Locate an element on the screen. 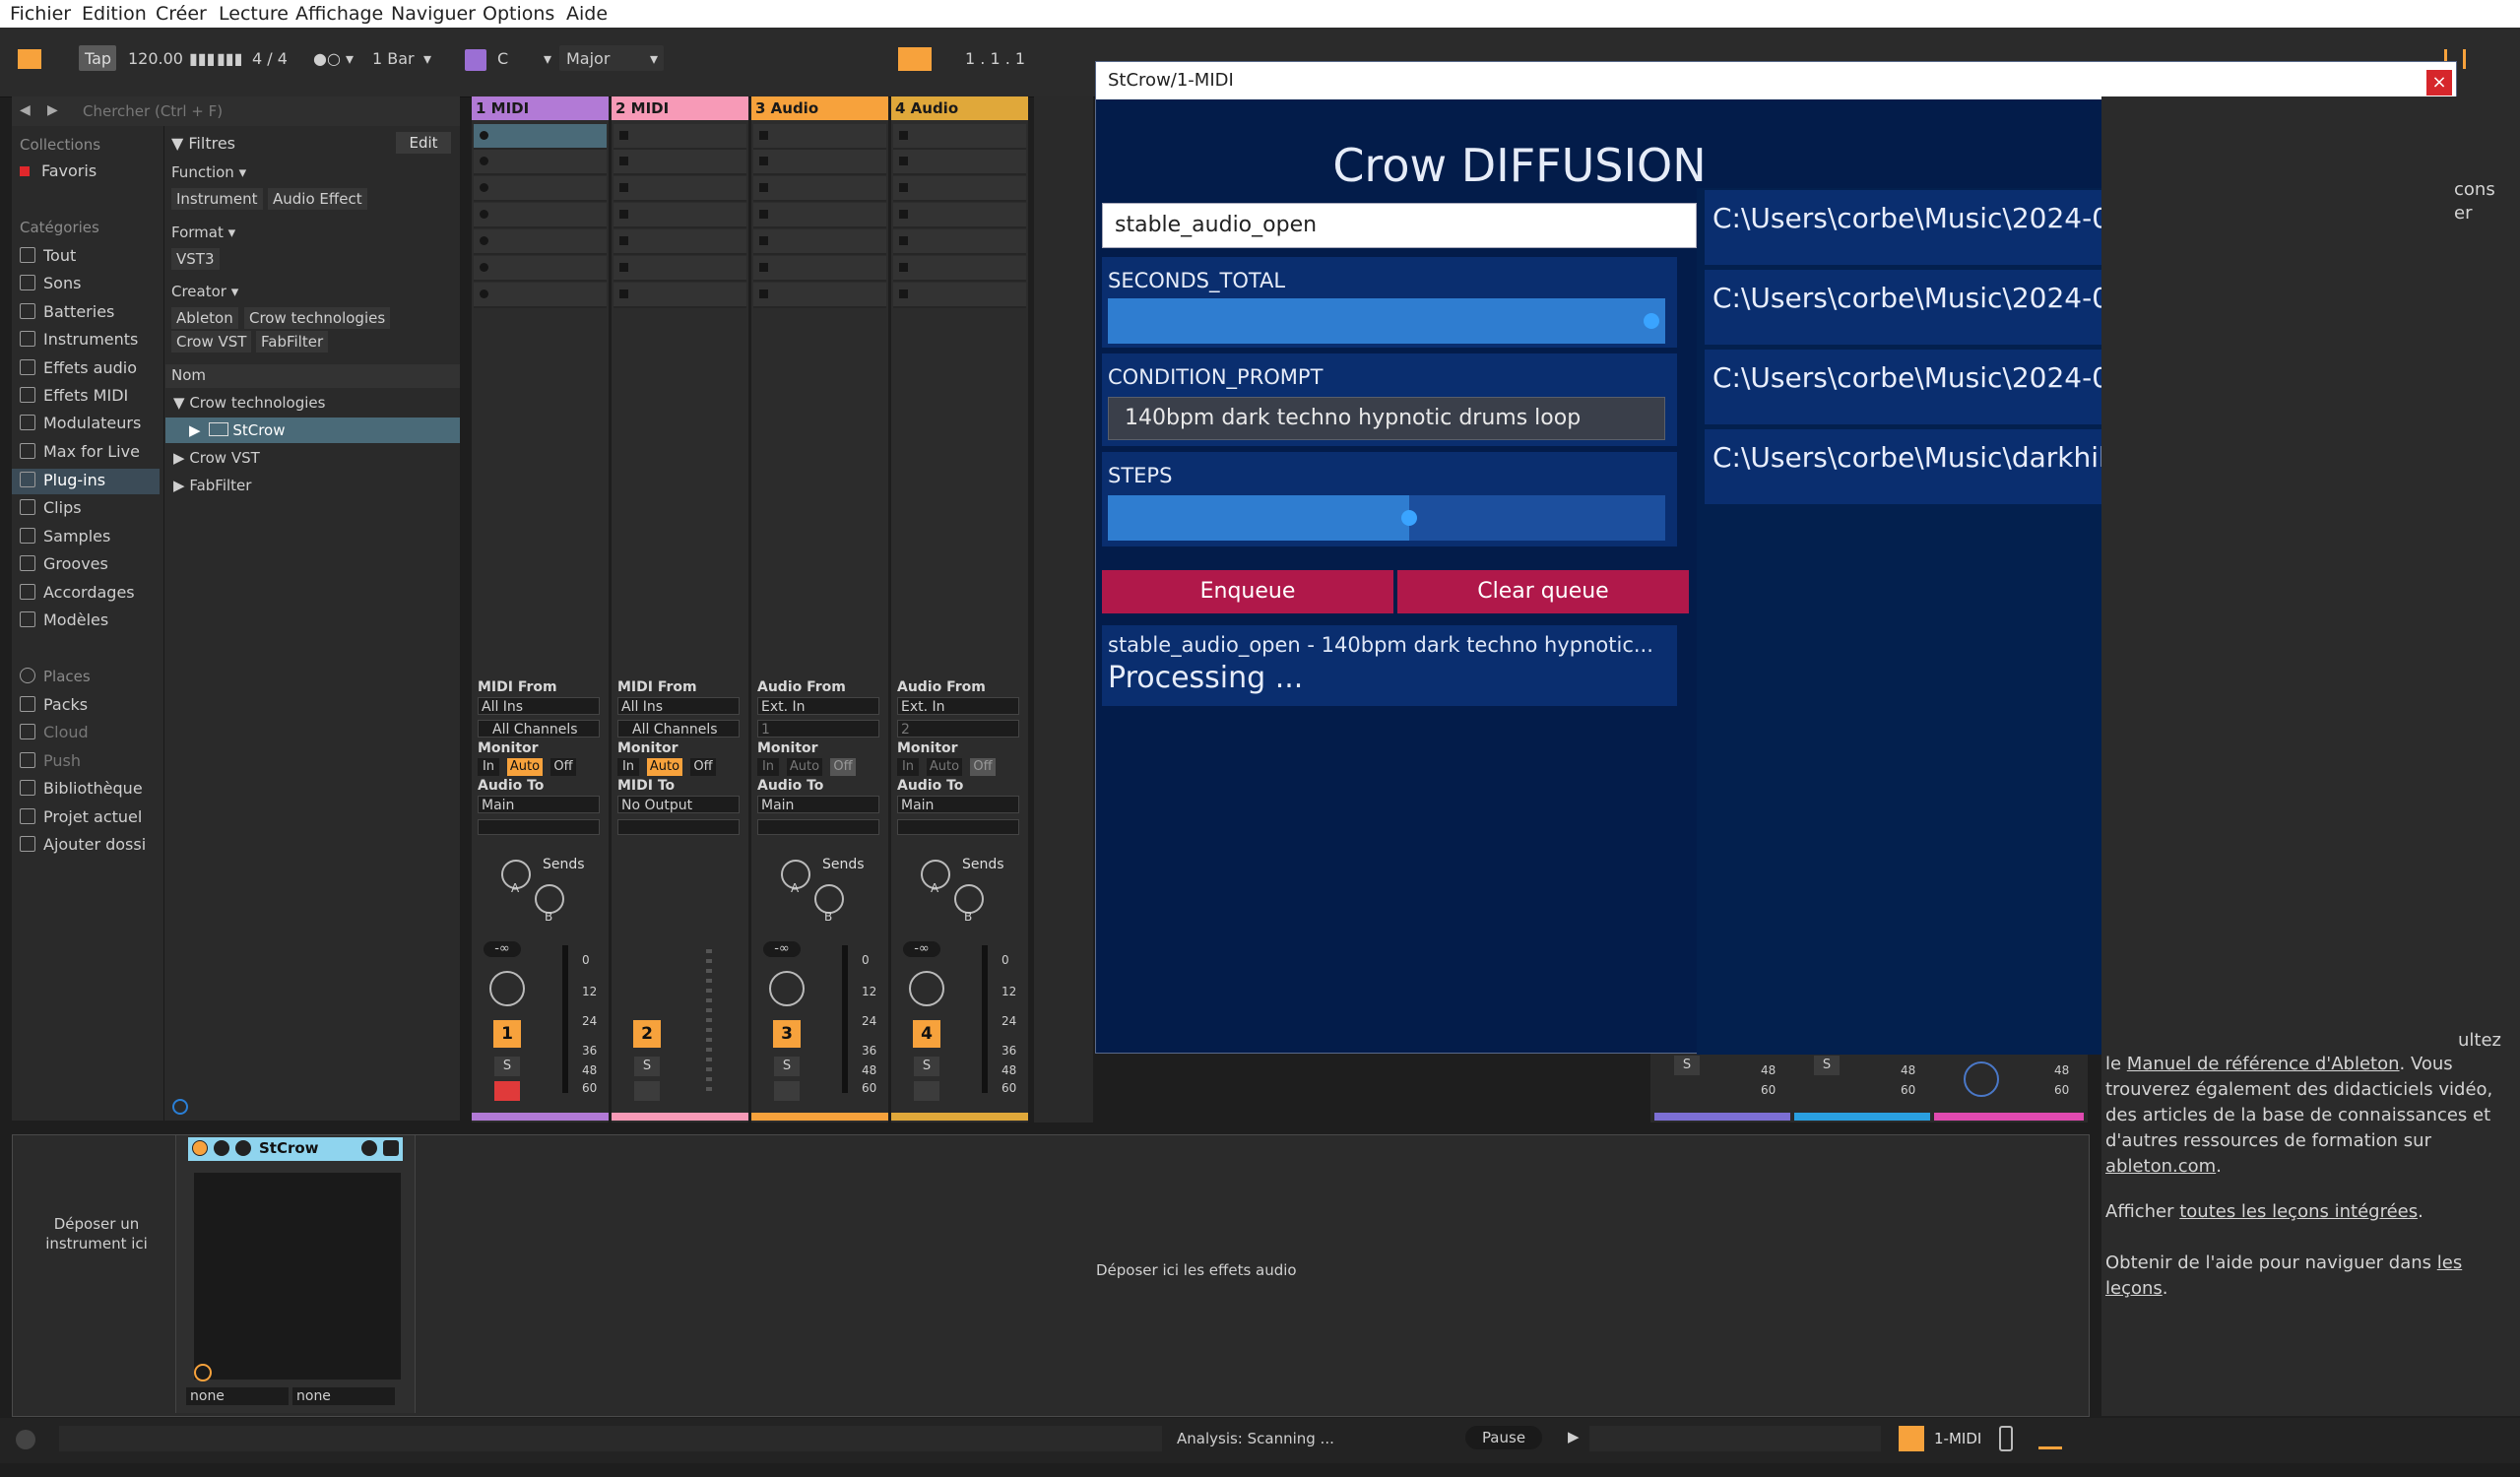  menu-naviguer: Naviguer is located at coordinates (433, 14).